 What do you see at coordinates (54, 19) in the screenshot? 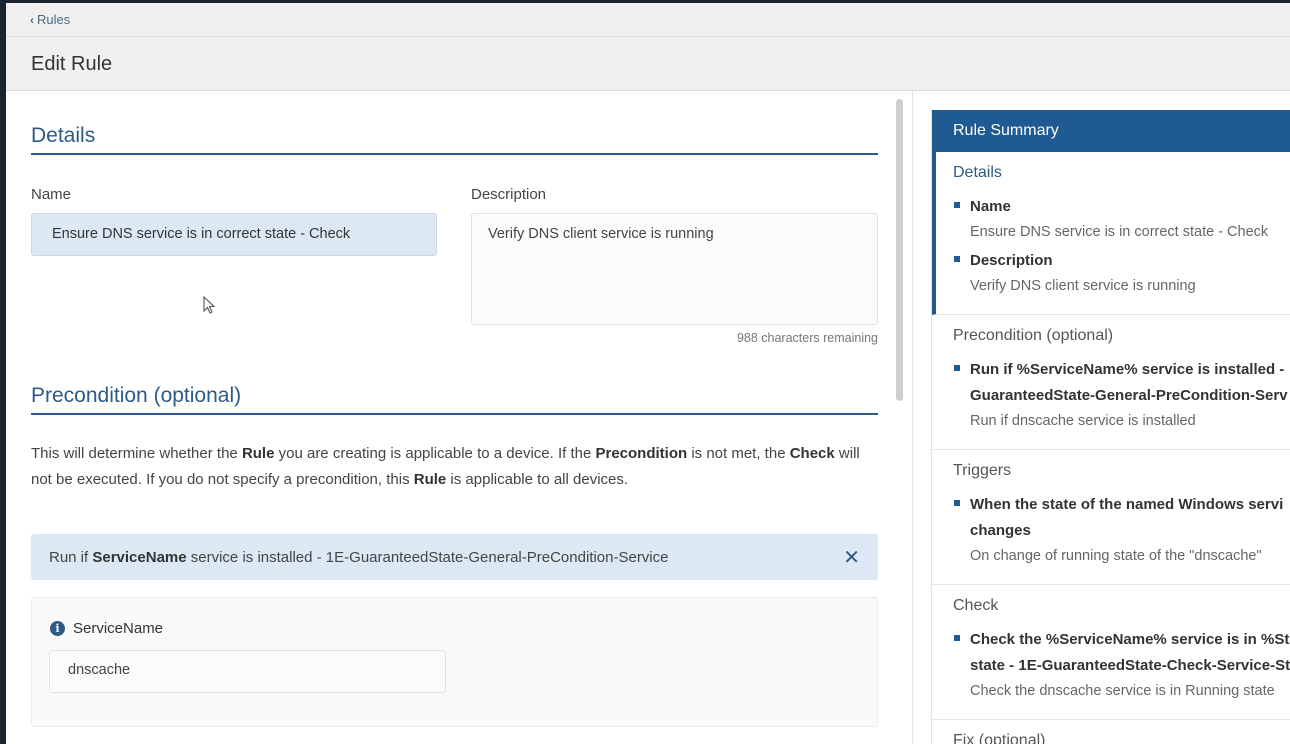
I see `back-link-label: Rules` at bounding box center [54, 19].